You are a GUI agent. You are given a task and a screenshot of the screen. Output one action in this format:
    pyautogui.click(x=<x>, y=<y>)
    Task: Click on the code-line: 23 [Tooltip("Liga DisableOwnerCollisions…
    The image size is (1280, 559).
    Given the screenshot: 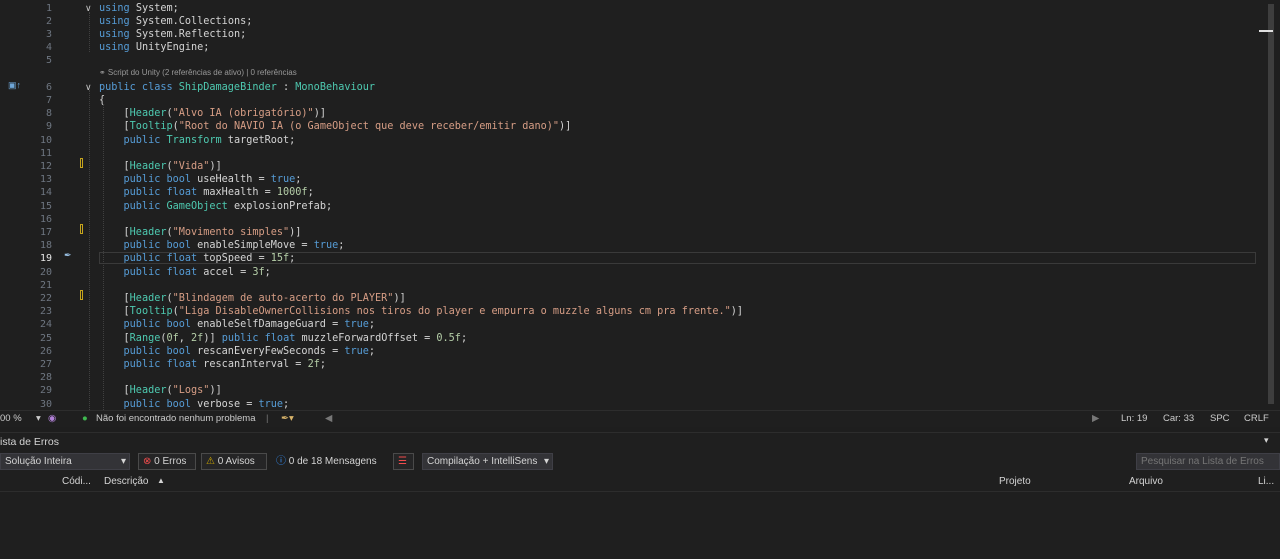 What is the action you would take?
    pyautogui.click(x=628, y=311)
    